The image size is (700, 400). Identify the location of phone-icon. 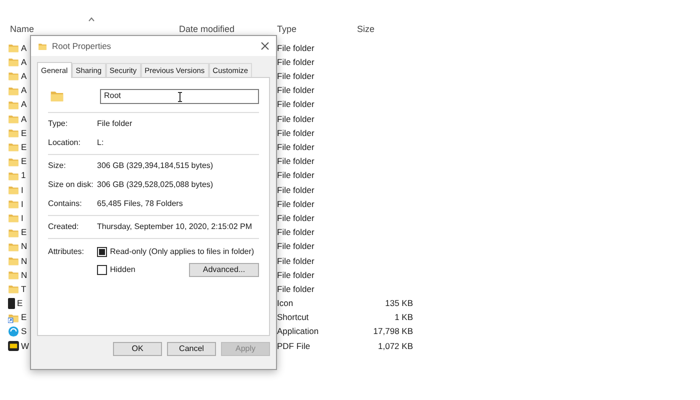
(11, 303).